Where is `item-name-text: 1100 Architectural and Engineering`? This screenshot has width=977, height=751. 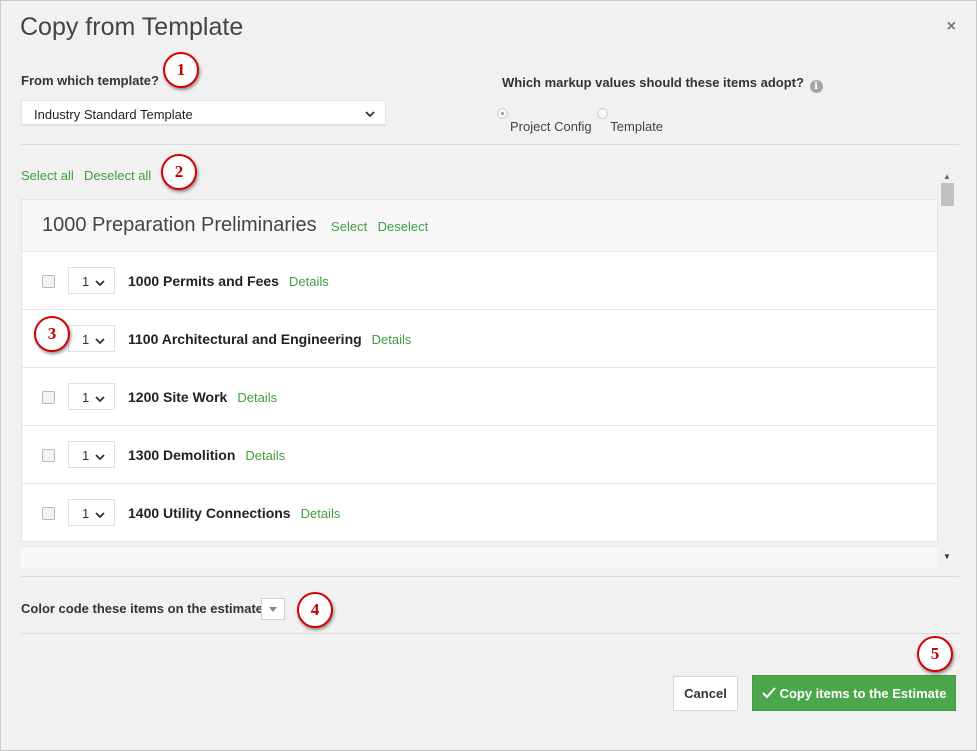 item-name-text: 1100 Architectural and Engineering is located at coordinates (245, 339).